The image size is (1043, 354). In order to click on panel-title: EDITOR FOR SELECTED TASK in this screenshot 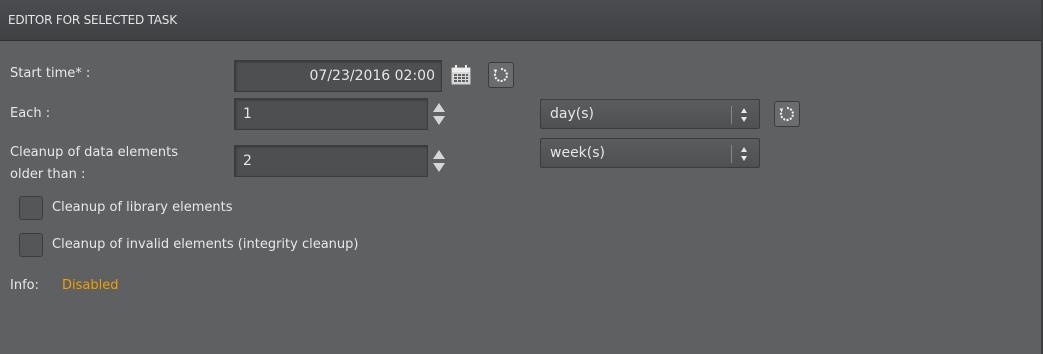, I will do `click(92, 20)`.